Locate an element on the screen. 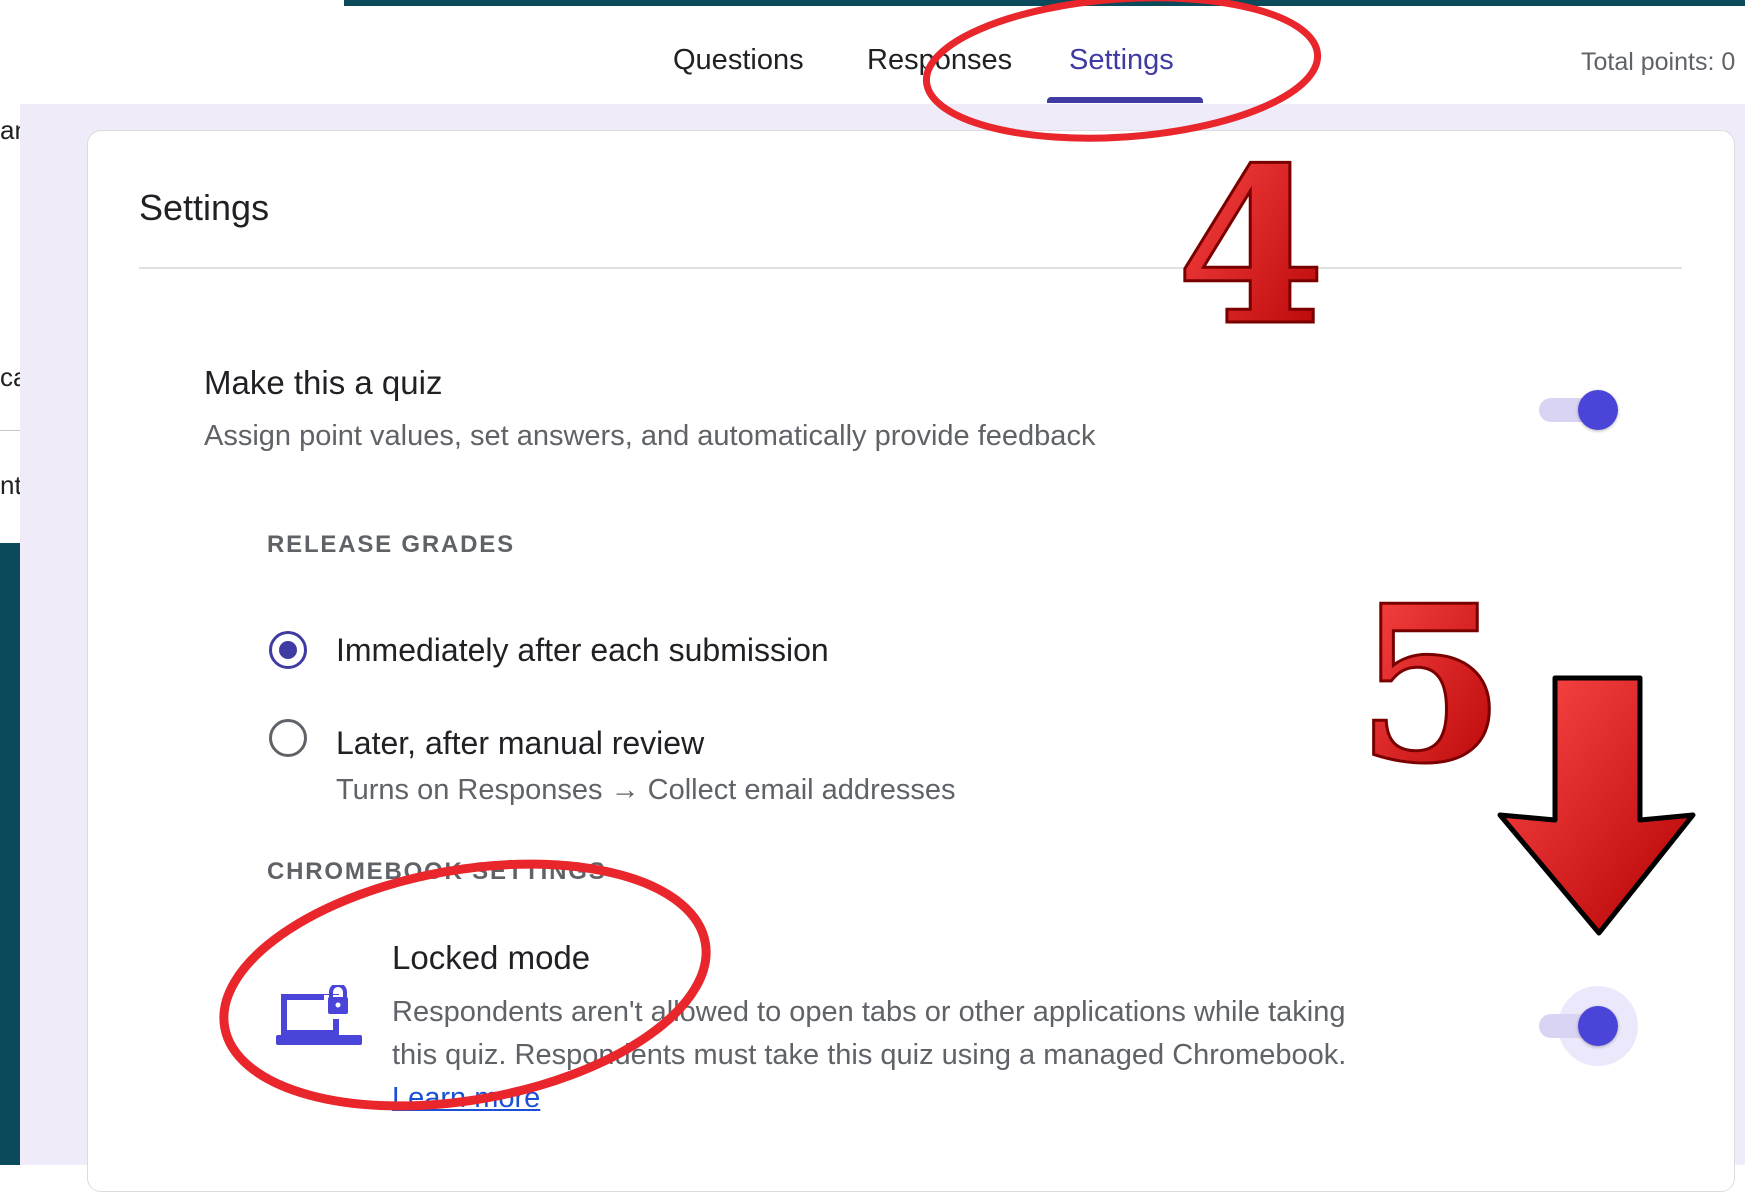 The height and width of the screenshot is (1192, 1745). locked-mode-toggle is located at coordinates (1586, 1026).